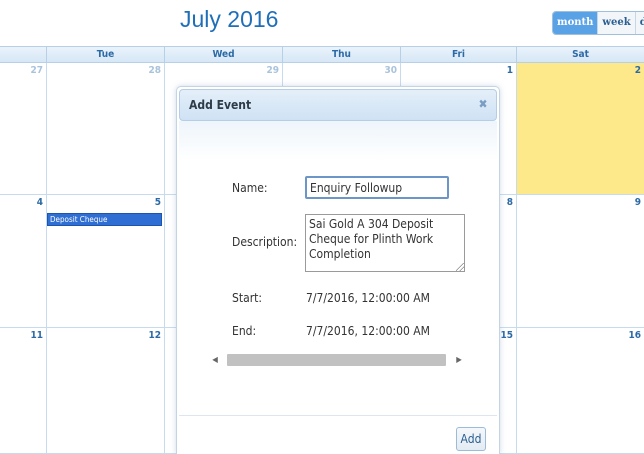 The image size is (644, 454). I want to click on day-cell: 16, so click(580, 391).